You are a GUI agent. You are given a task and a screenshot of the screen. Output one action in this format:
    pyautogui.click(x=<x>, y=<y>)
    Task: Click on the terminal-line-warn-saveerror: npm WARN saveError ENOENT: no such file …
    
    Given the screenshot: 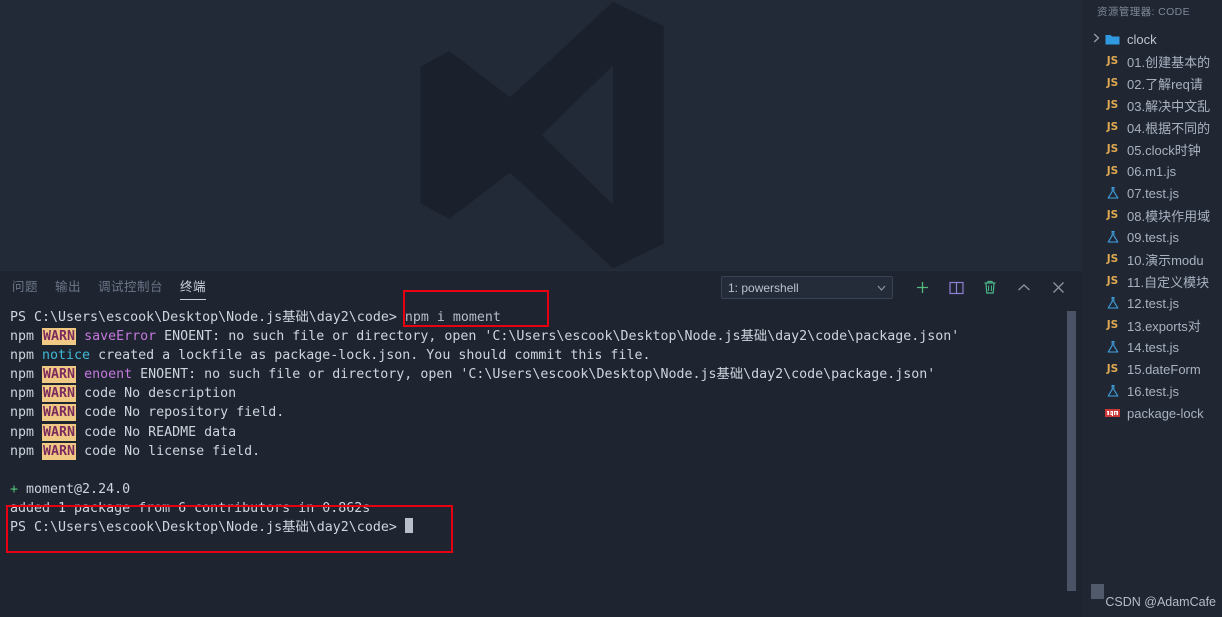 What is the action you would take?
    pyautogui.click(x=546, y=336)
    